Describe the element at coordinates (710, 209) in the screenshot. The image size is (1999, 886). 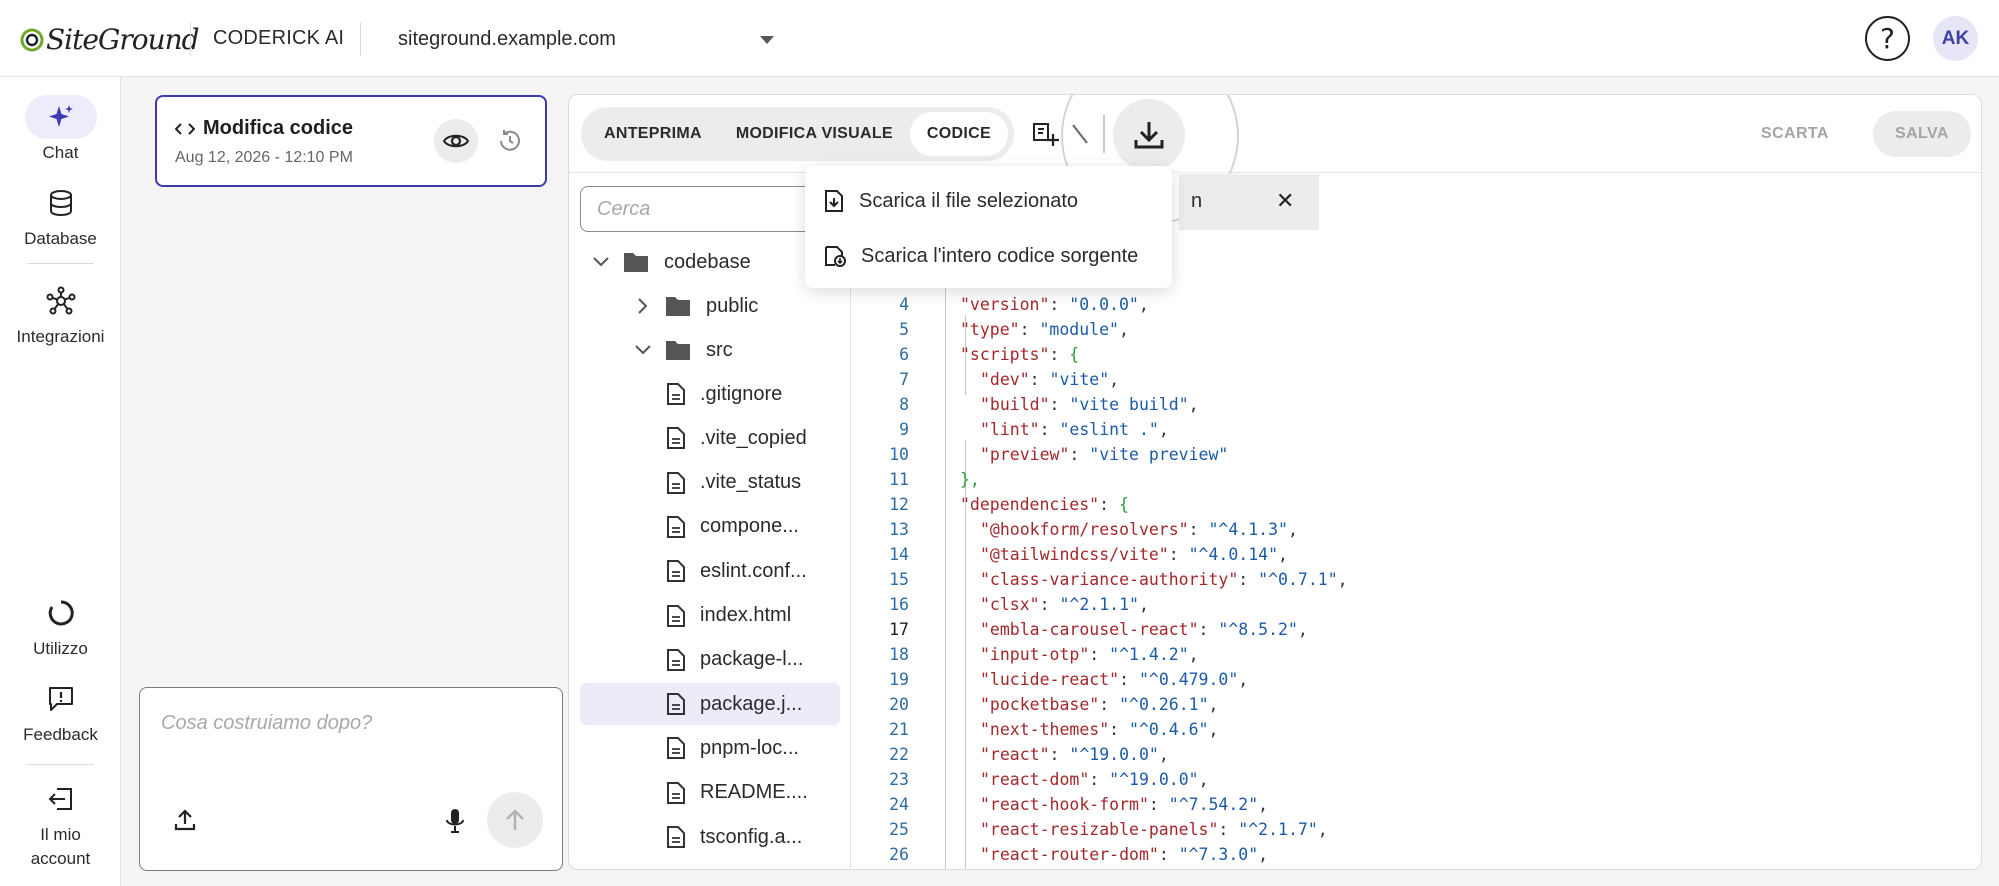
I see `file-search-input: Cerca` at that location.